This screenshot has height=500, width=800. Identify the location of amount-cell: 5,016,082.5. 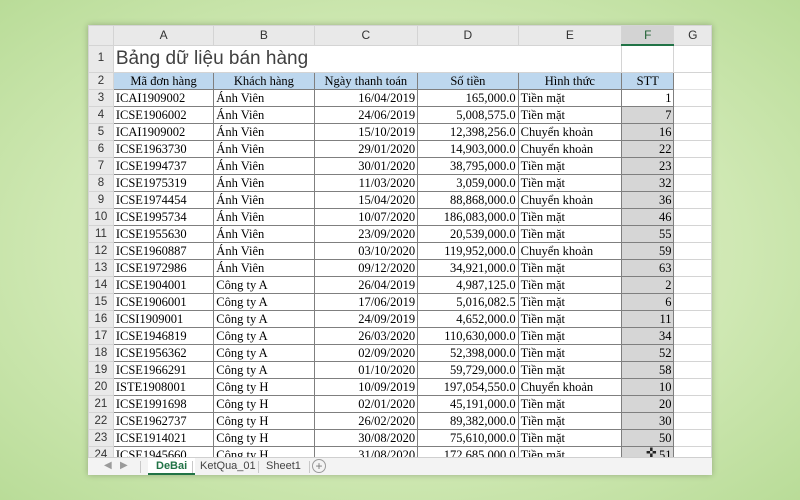
(468, 302).